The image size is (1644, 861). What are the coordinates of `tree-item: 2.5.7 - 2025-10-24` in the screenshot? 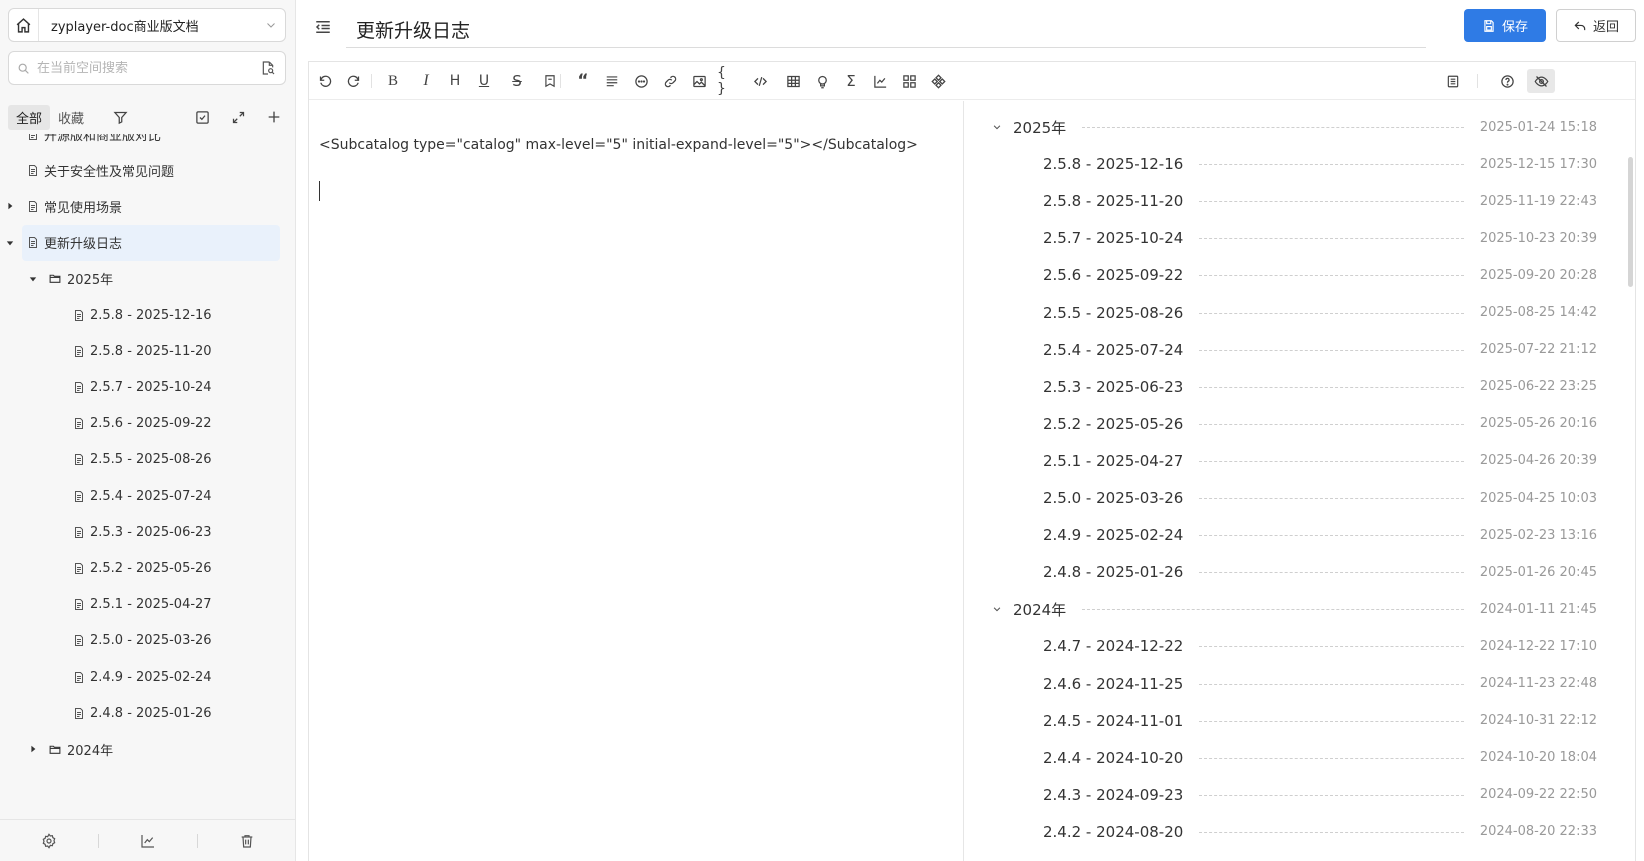 It's located at (148, 387).